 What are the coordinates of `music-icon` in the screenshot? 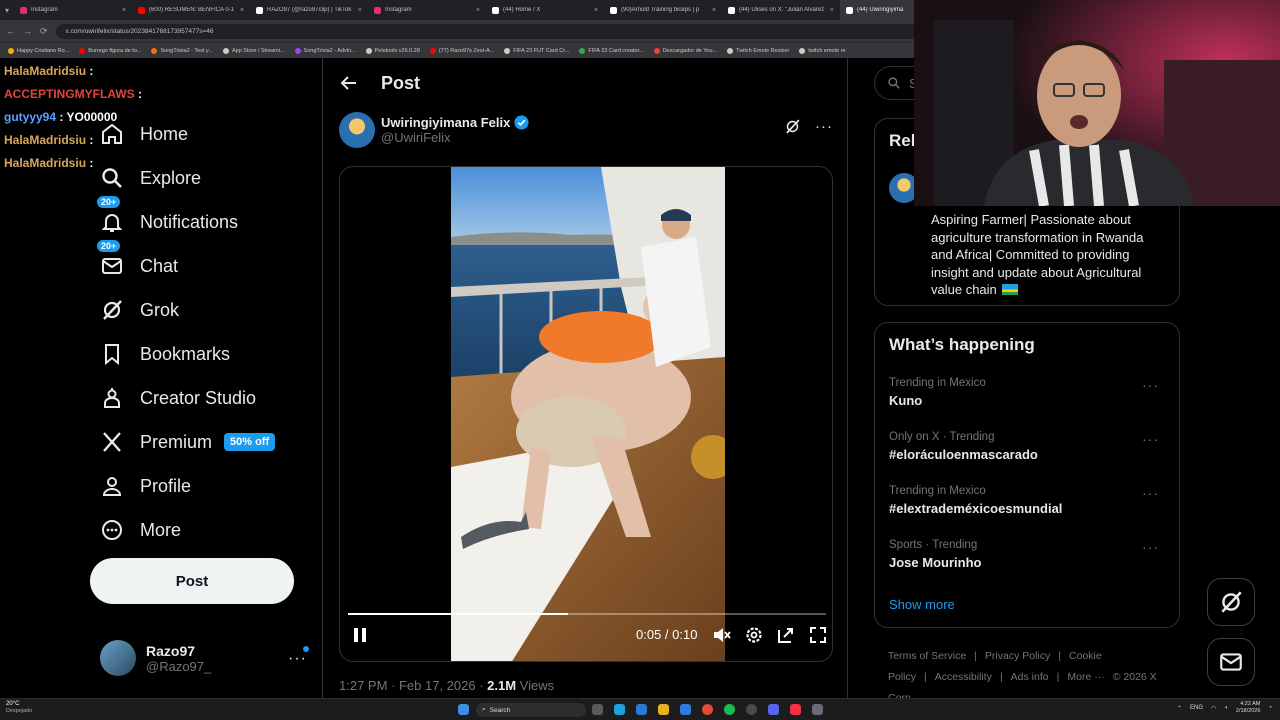 It's located at (795, 709).